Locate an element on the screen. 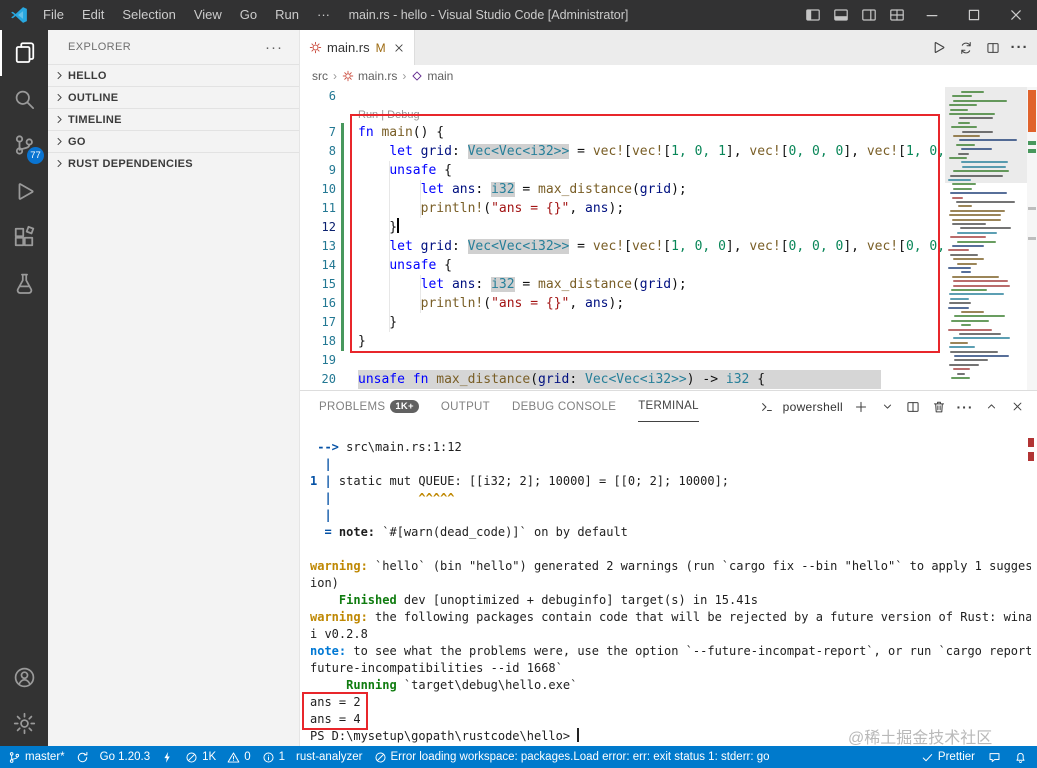 This screenshot has width=1037, height=768. split-terminal-icon is located at coordinates (913, 407).